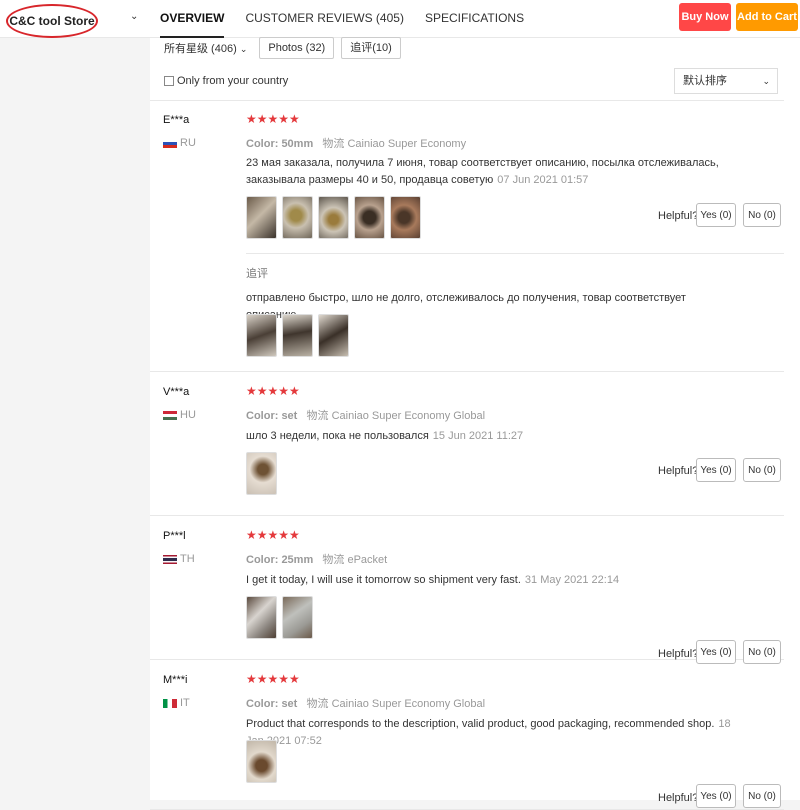 The height and width of the screenshot is (810, 800). What do you see at coordinates (297, 48) in the screenshot?
I see `photos-filter-button: Photos (32)` at bounding box center [297, 48].